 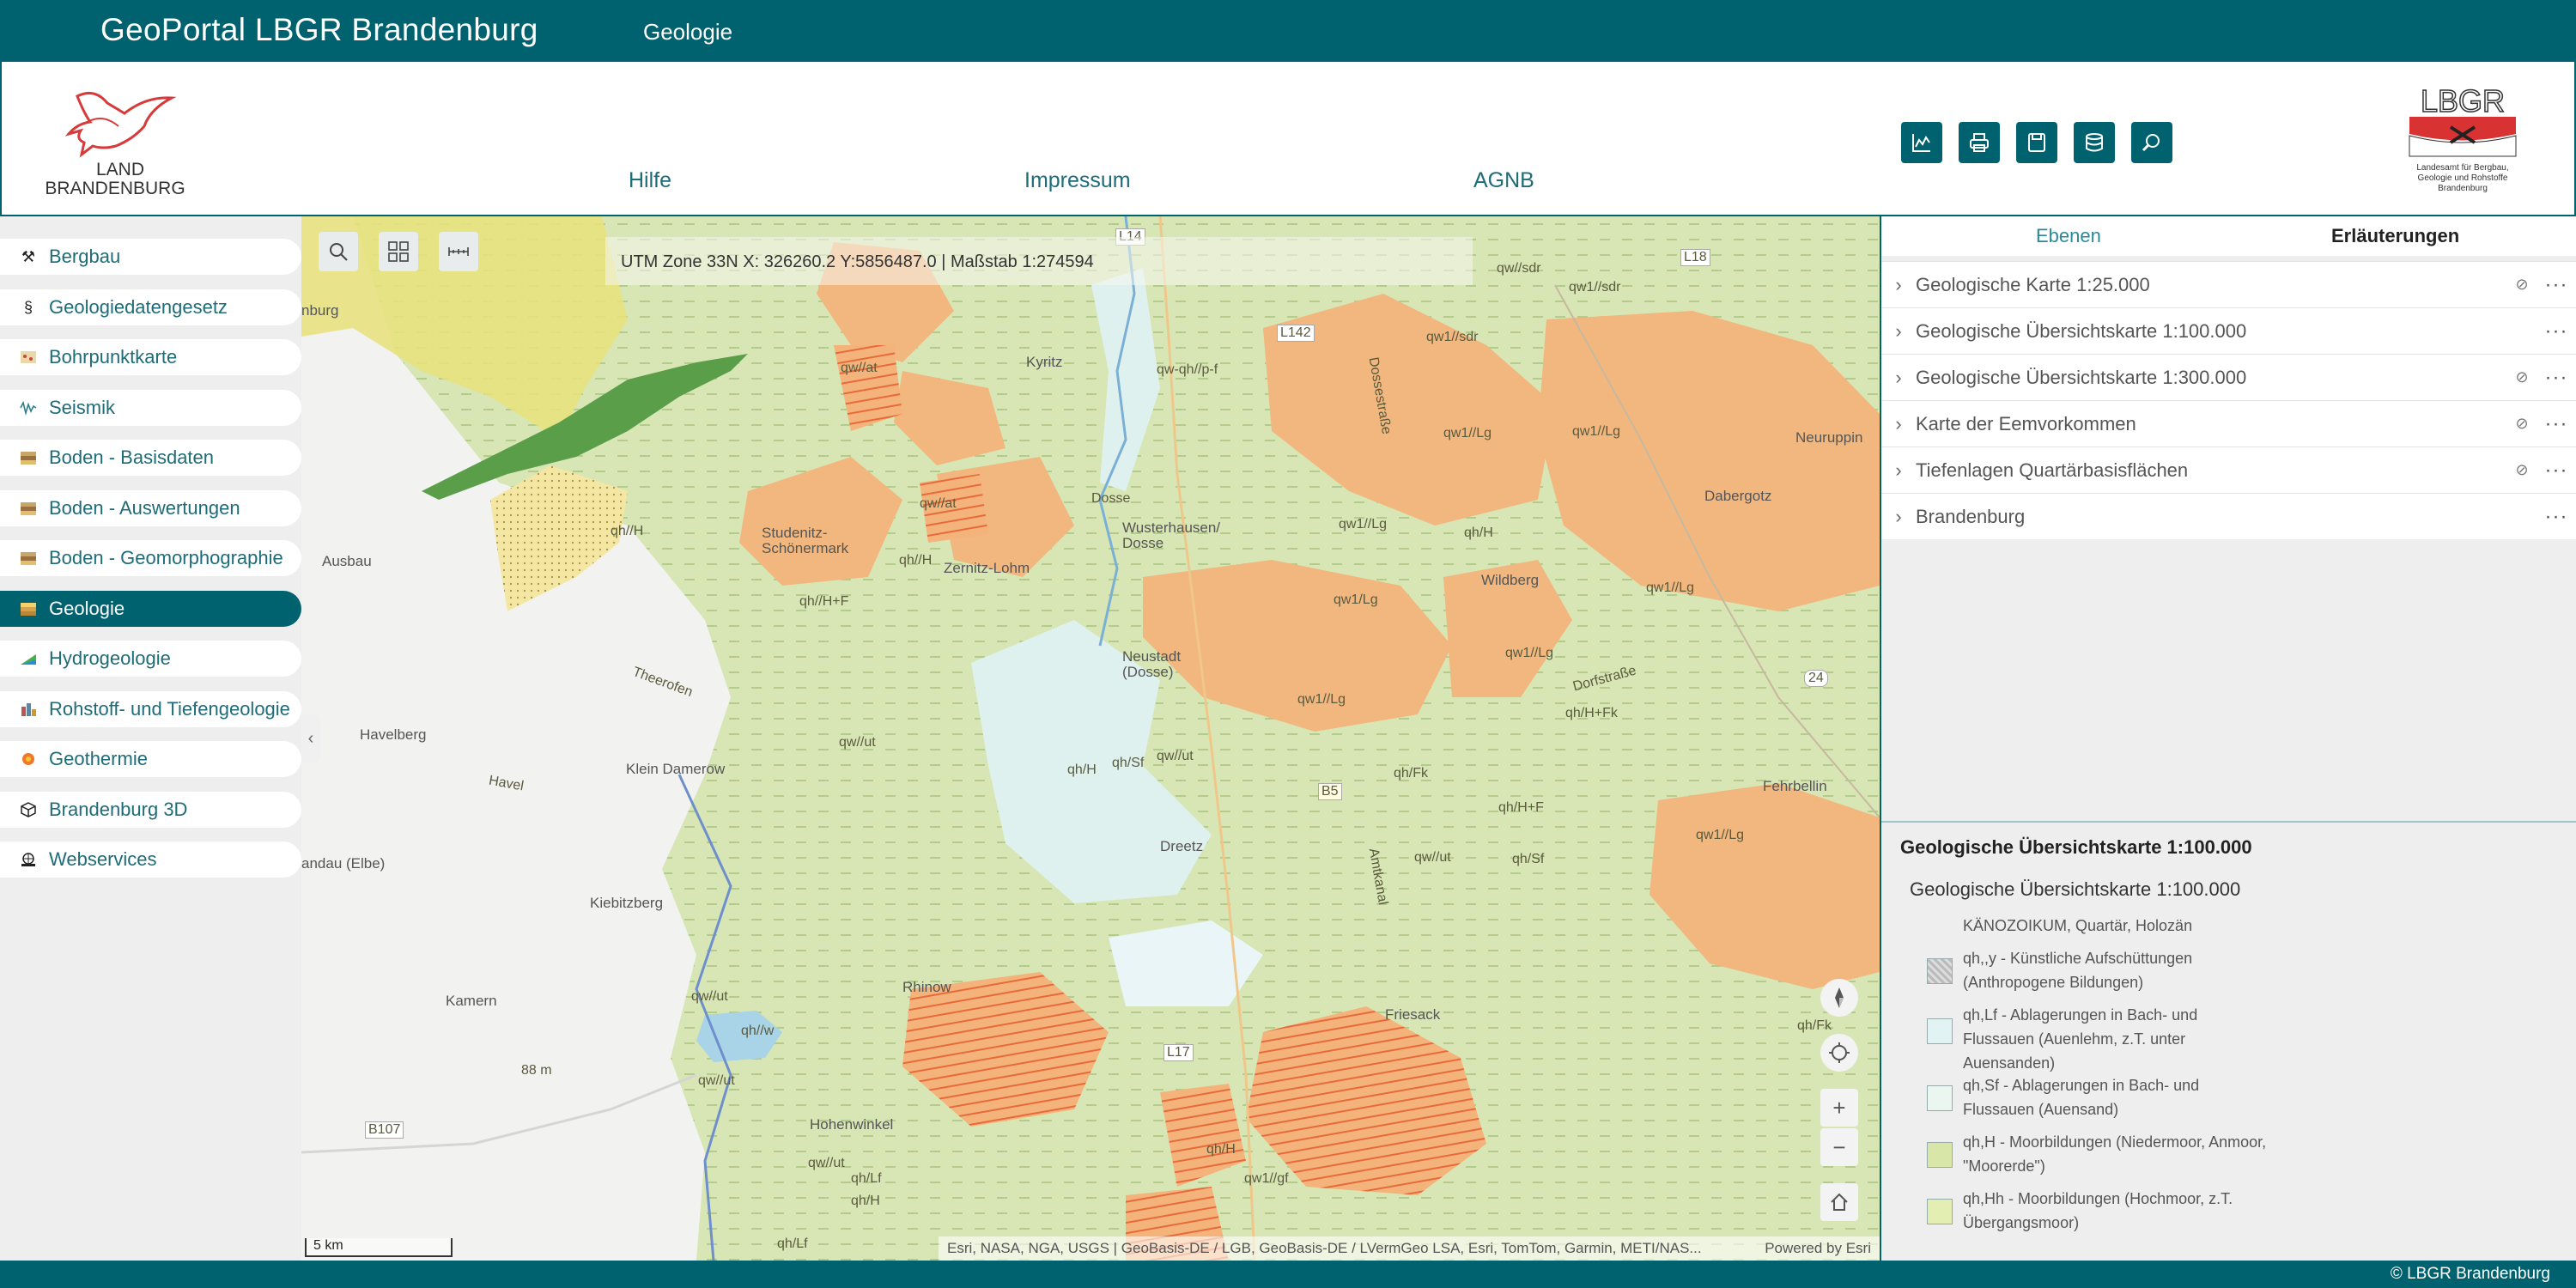 I want to click on sidebar-item-rohstoff-tiefengeologie: Rohstoff- und Tiefengeologie, so click(x=150, y=709).